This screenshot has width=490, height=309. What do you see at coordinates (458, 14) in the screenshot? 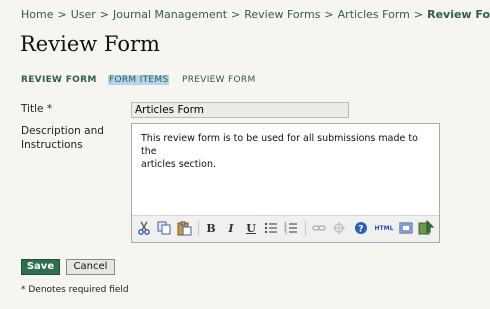
I see `breadcrumb-current: Review Form` at bounding box center [458, 14].